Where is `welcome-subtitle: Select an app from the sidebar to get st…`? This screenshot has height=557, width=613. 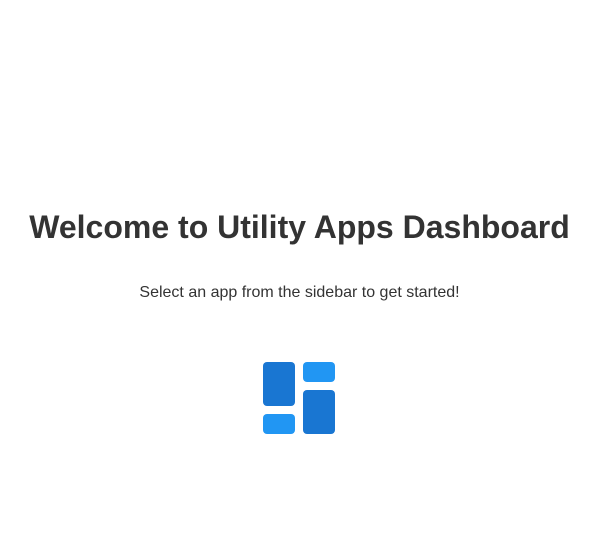 welcome-subtitle: Select an app from the sidebar to get st… is located at coordinates (299, 292).